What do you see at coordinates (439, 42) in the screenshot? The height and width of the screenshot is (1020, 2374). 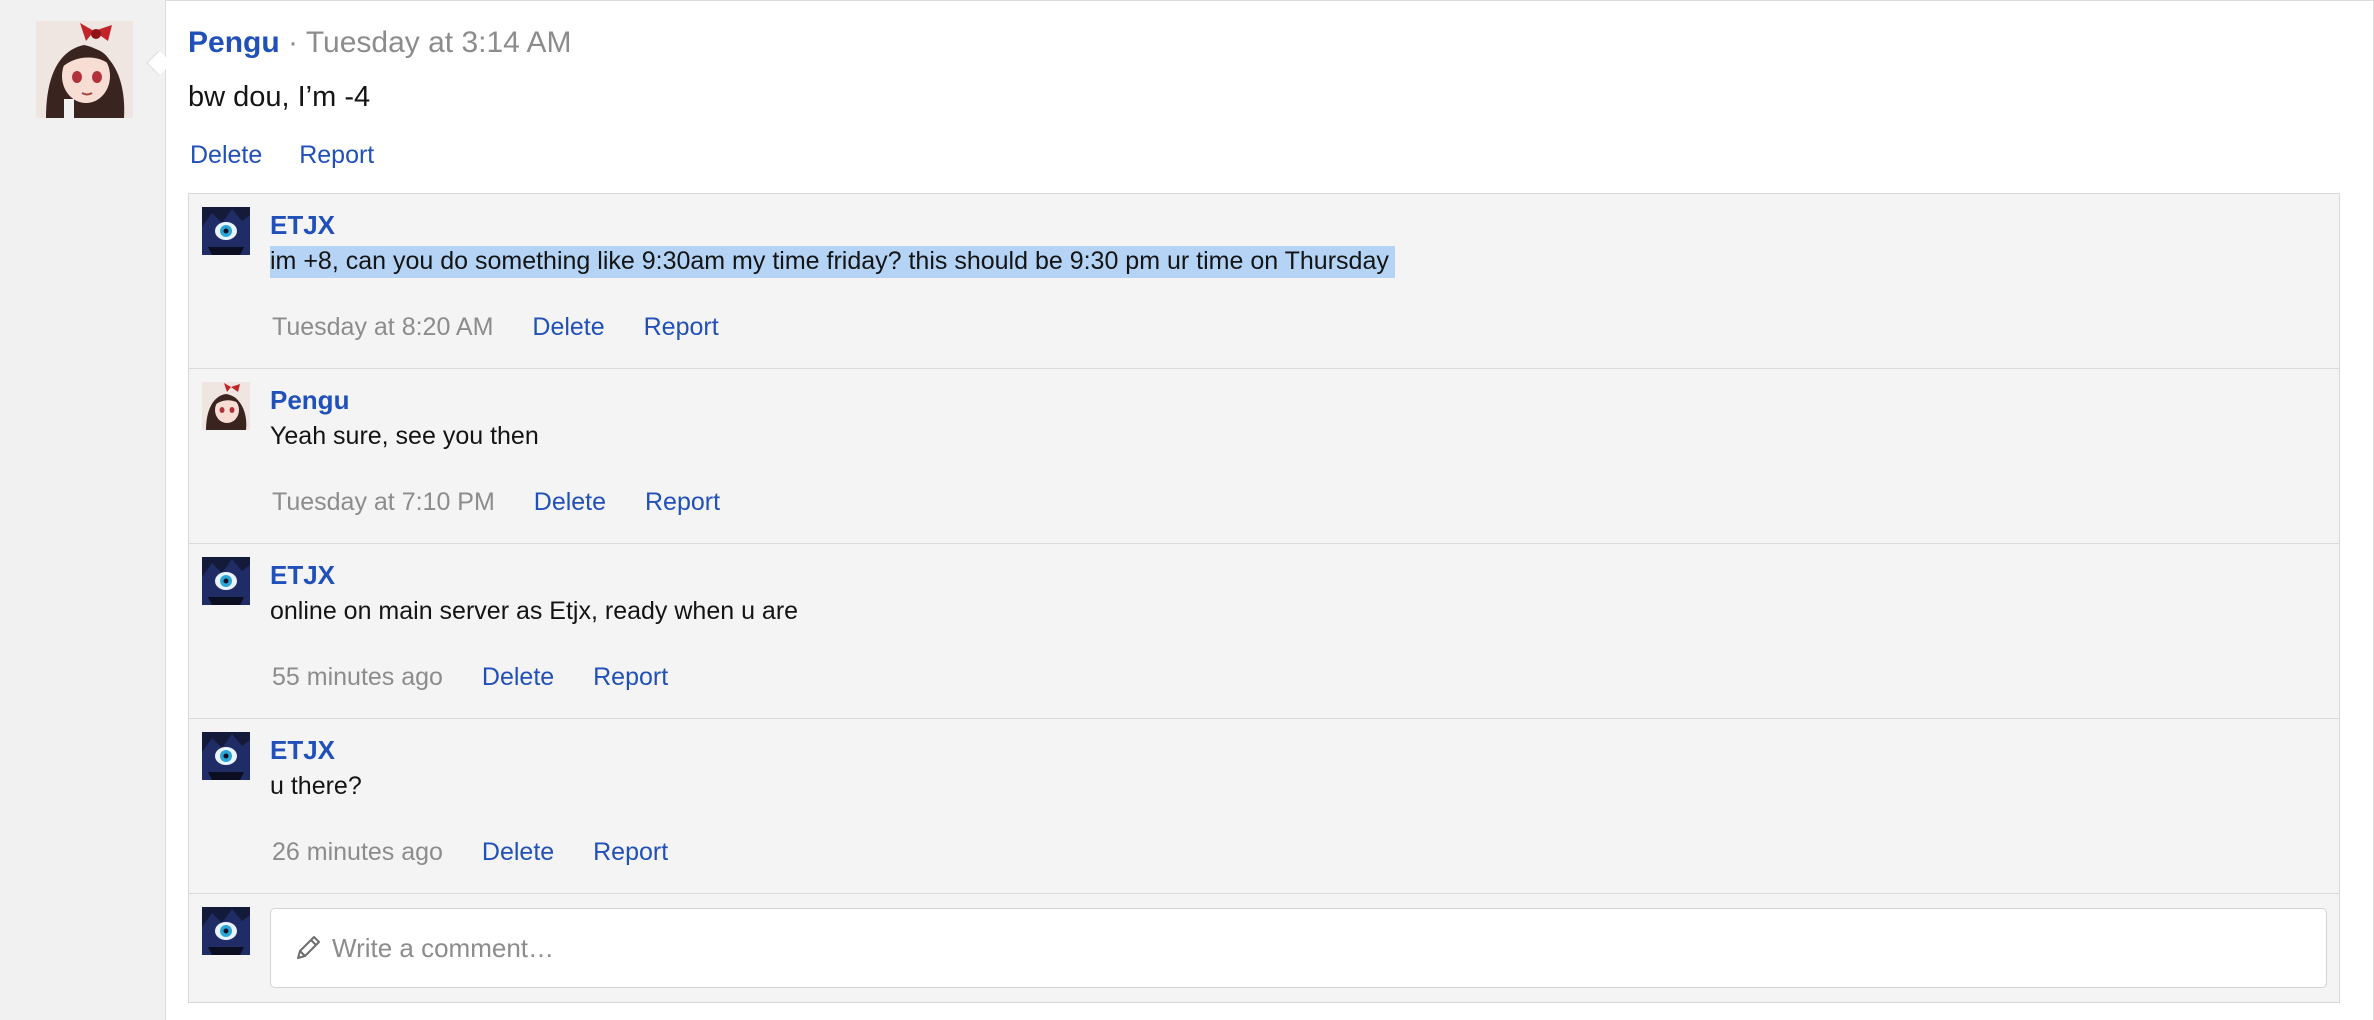 I see `post-timestamp: Tuesday at 3:14 AM` at bounding box center [439, 42].